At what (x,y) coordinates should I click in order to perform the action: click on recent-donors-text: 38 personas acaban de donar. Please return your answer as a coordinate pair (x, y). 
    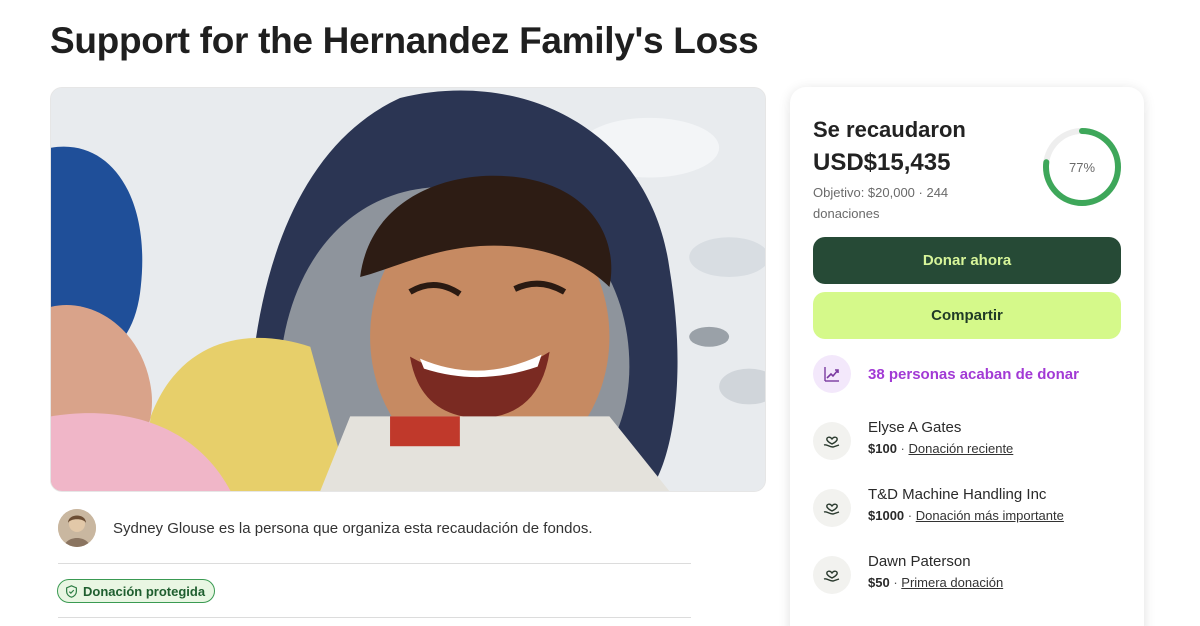
    Looking at the image, I should click on (973, 374).